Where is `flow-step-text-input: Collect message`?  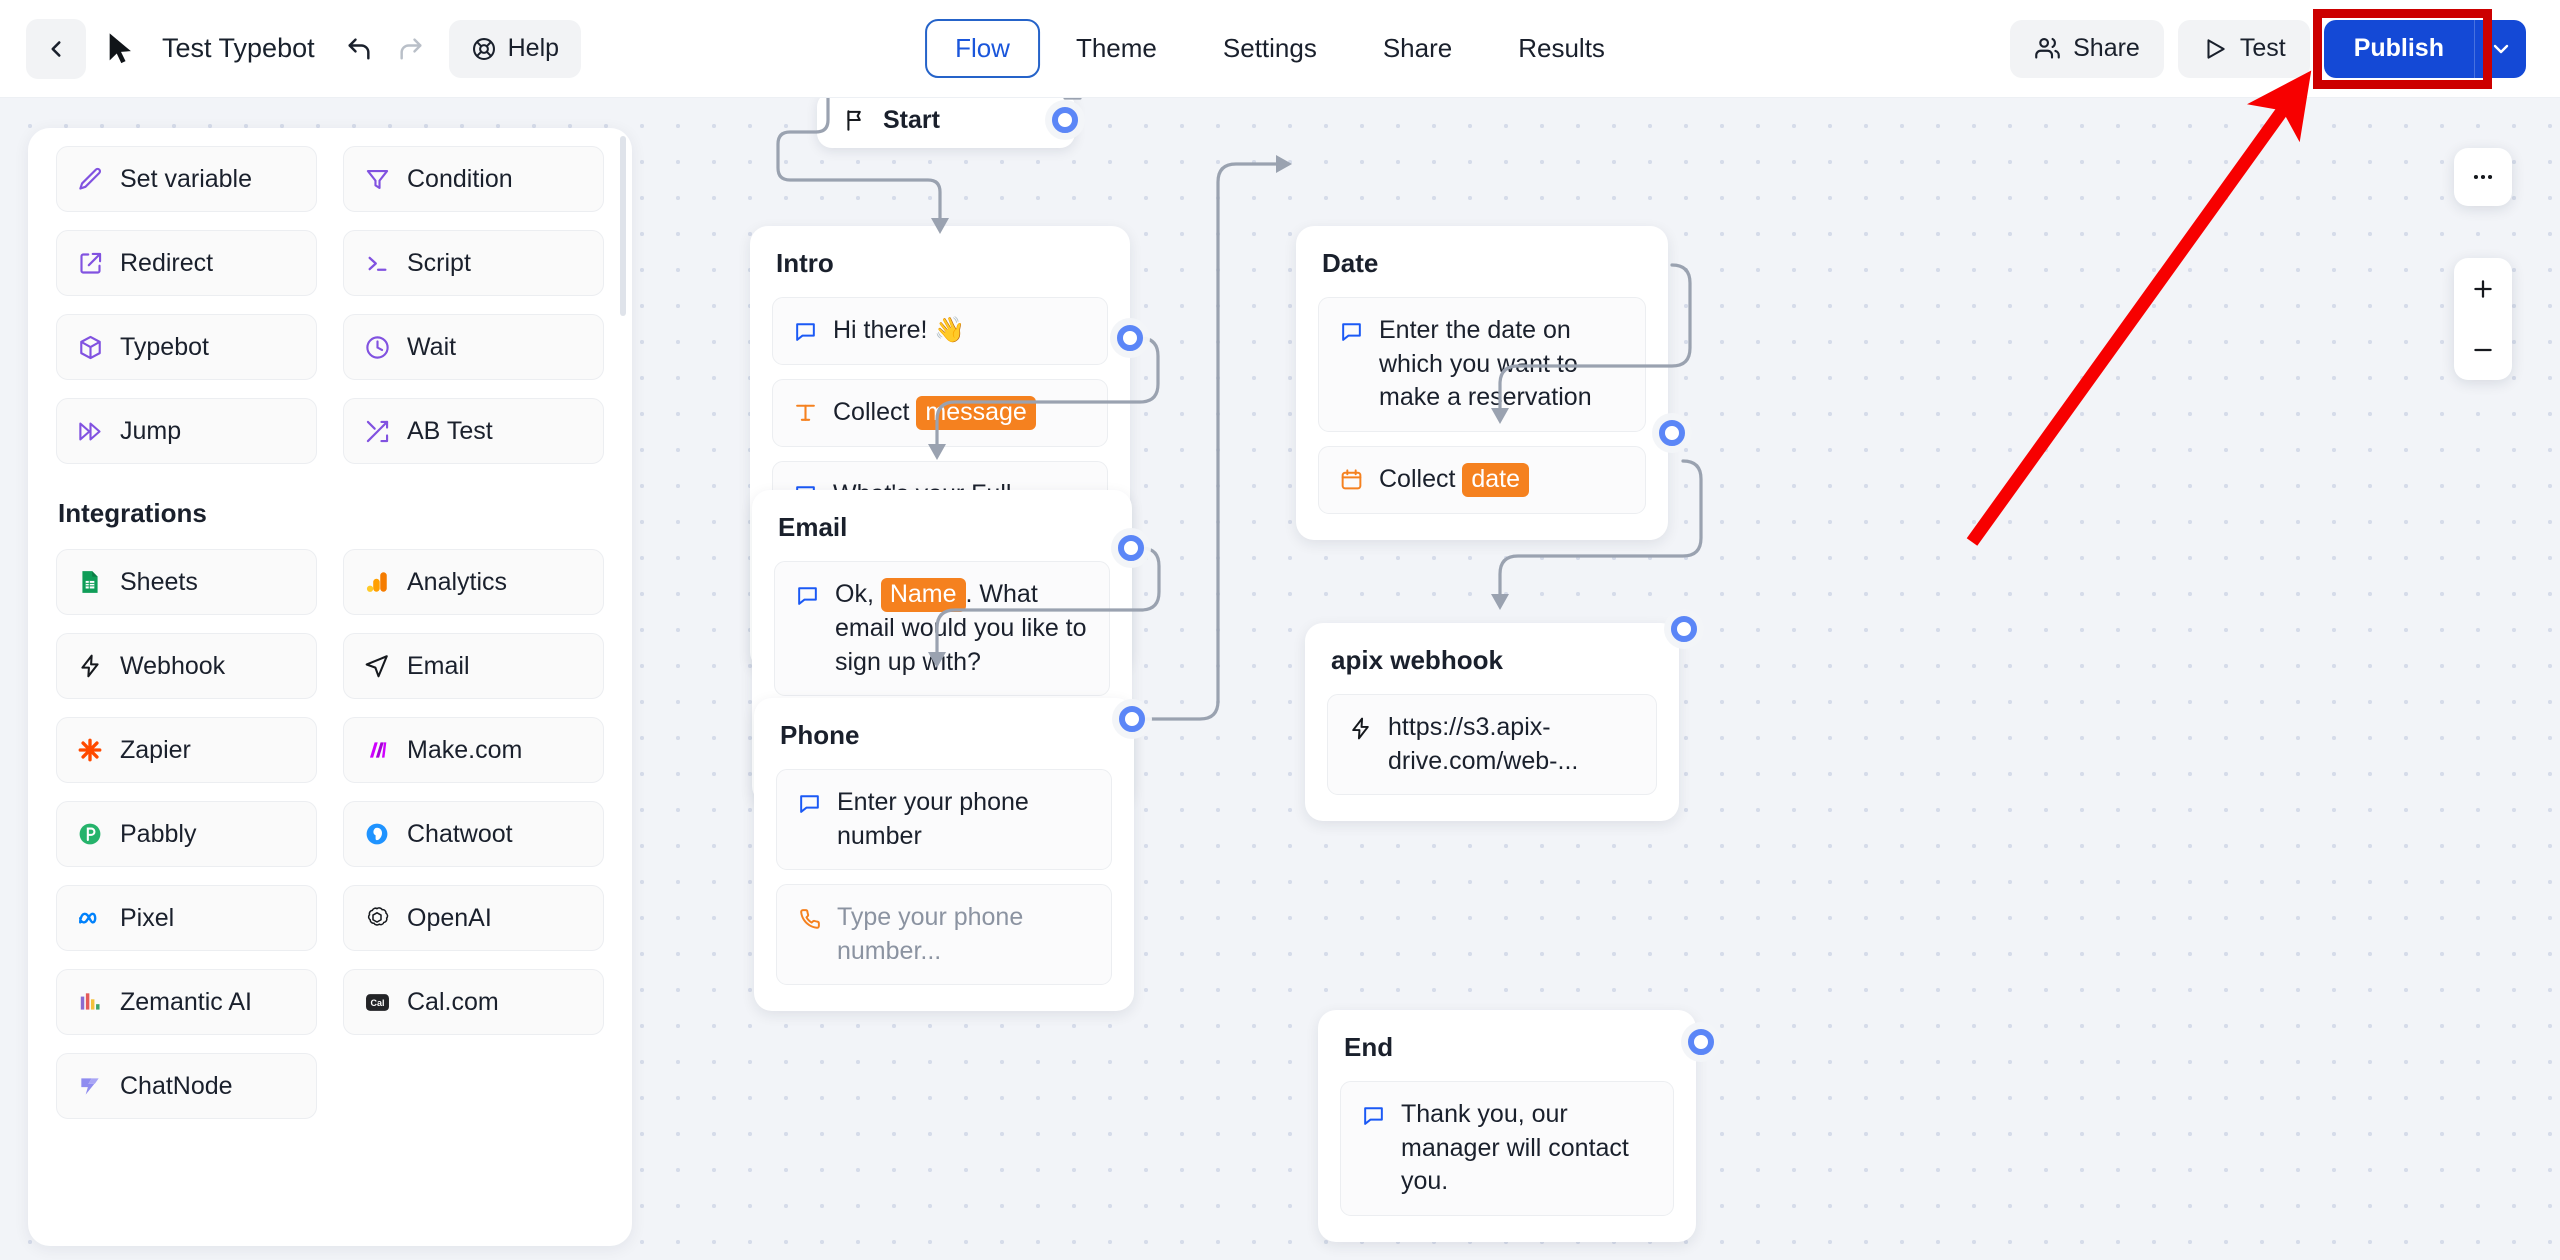
flow-step-text-input: Collect message is located at coordinates (940, 412).